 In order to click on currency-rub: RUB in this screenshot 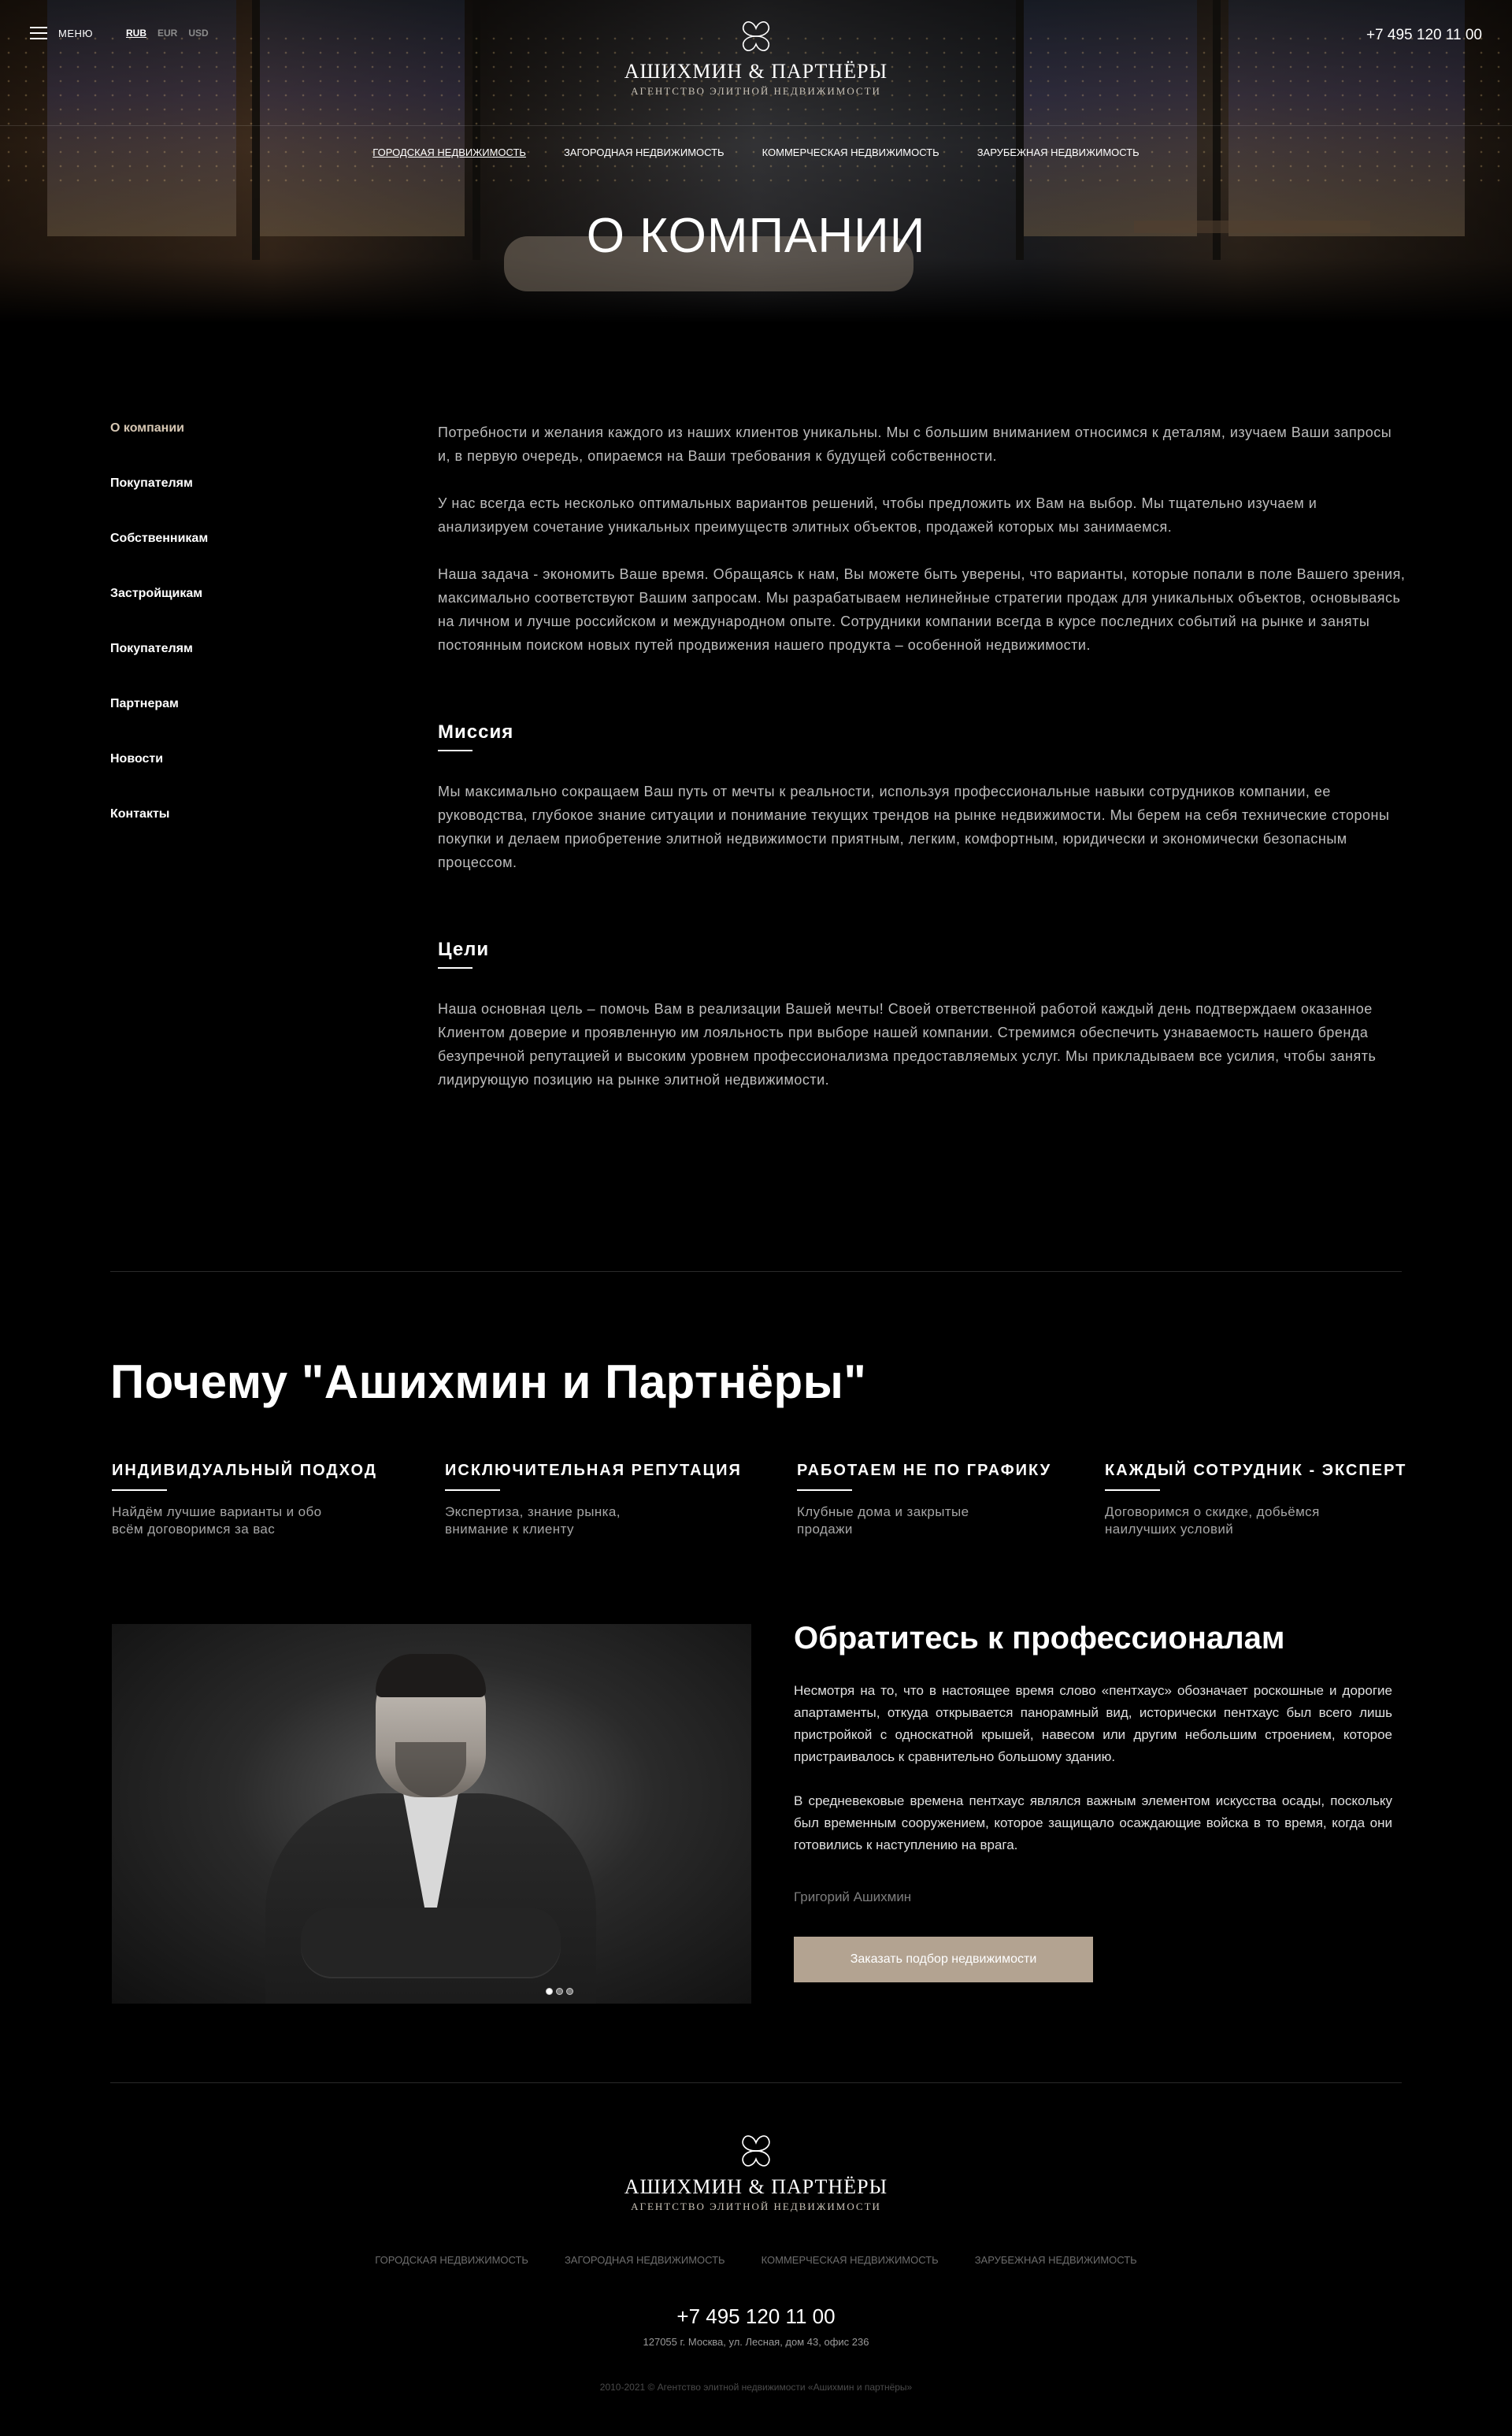, I will do `click(136, 33)`.